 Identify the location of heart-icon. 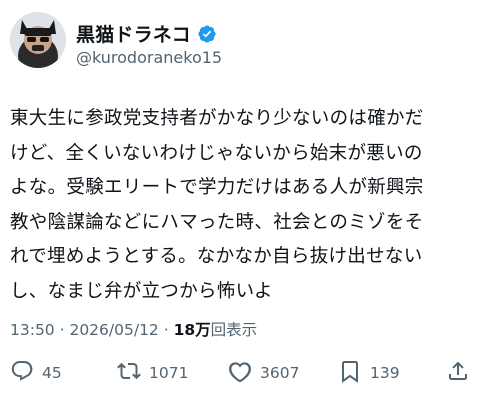
(240, 373).